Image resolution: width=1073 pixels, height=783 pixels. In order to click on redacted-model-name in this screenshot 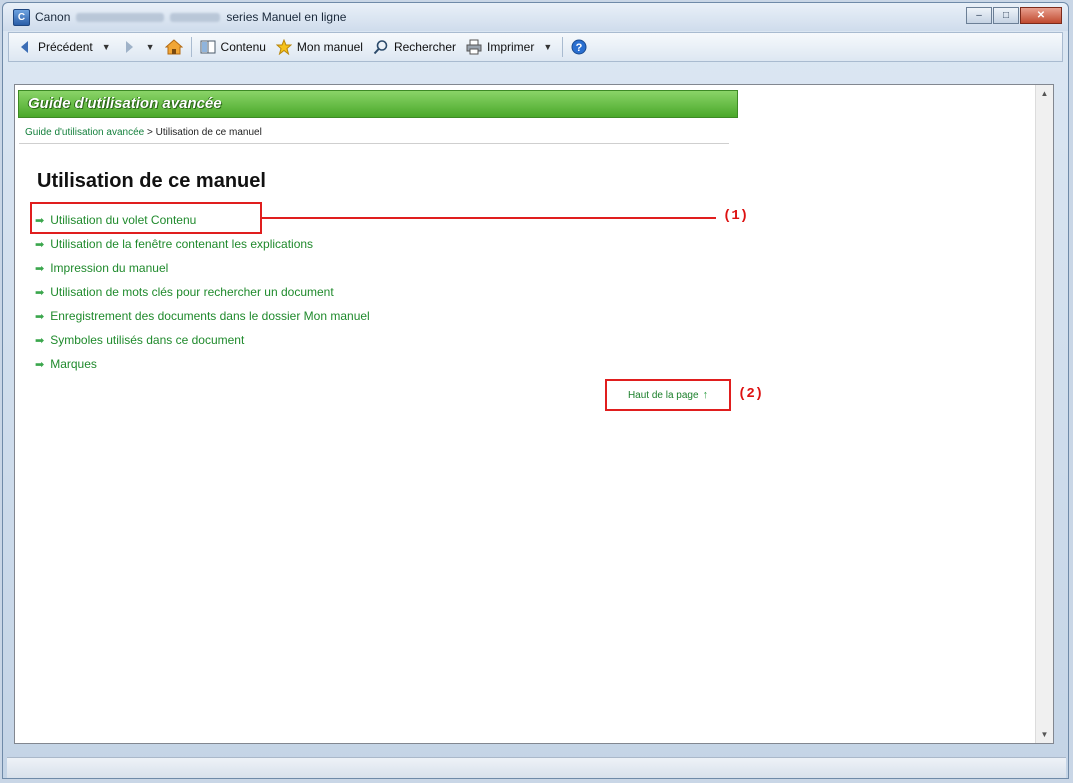, I will do `click(120, 18)`.